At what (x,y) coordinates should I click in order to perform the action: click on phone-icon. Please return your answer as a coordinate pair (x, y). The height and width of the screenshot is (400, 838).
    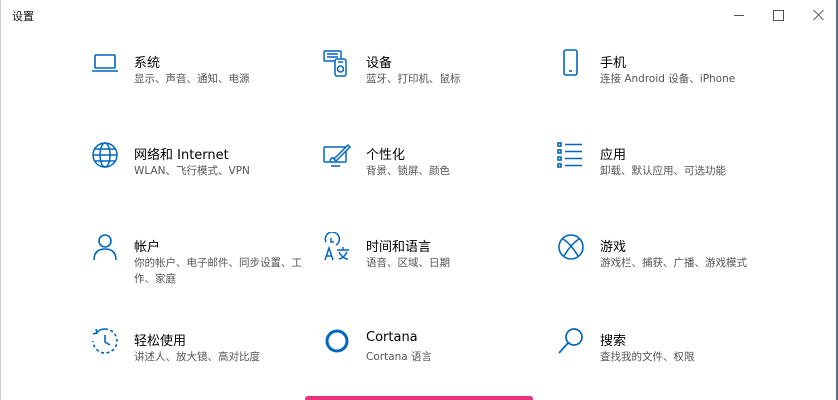
    Looking at the image, I should click on (571, 63).